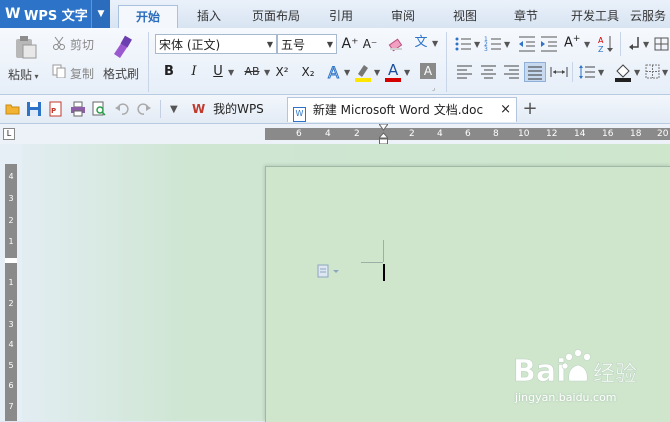 This screenshot has height=422, width=670. I want to click on numbered-list-icon: 123, so click(494, 44).